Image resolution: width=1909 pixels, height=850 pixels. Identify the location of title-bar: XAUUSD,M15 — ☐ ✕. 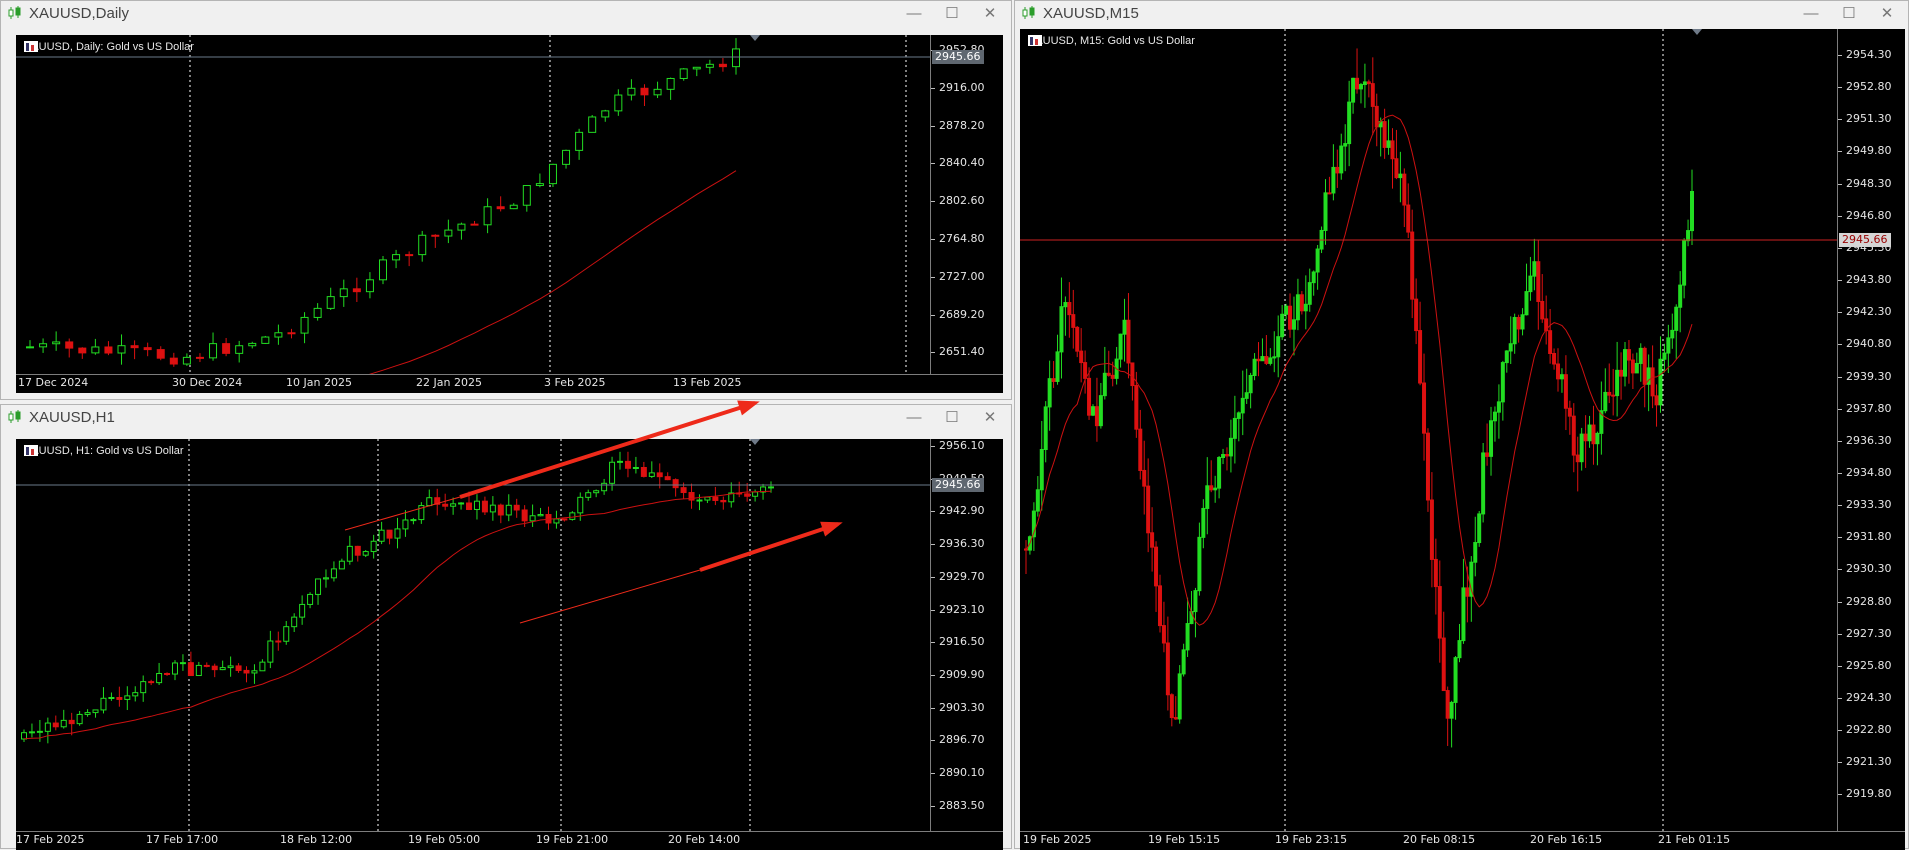
(1461, 14).